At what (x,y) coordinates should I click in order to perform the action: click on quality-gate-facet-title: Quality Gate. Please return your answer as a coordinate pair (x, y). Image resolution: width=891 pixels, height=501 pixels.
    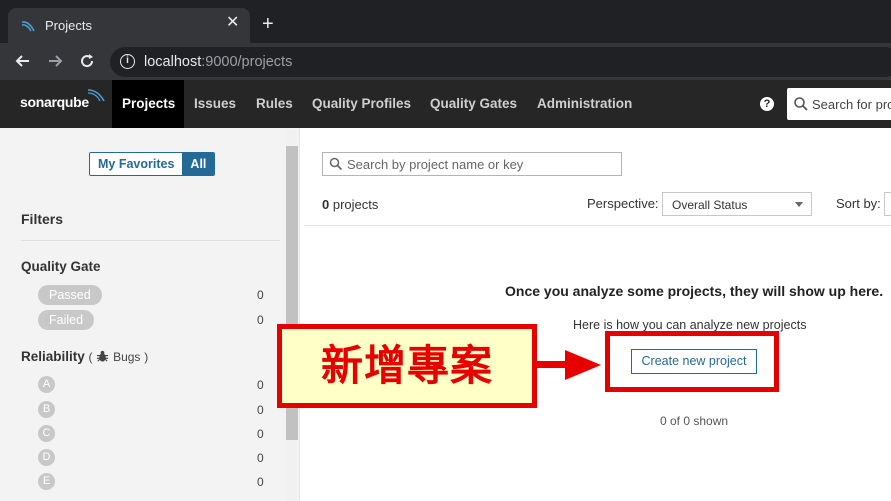
    Looking at the image, I should click on (61, 266).